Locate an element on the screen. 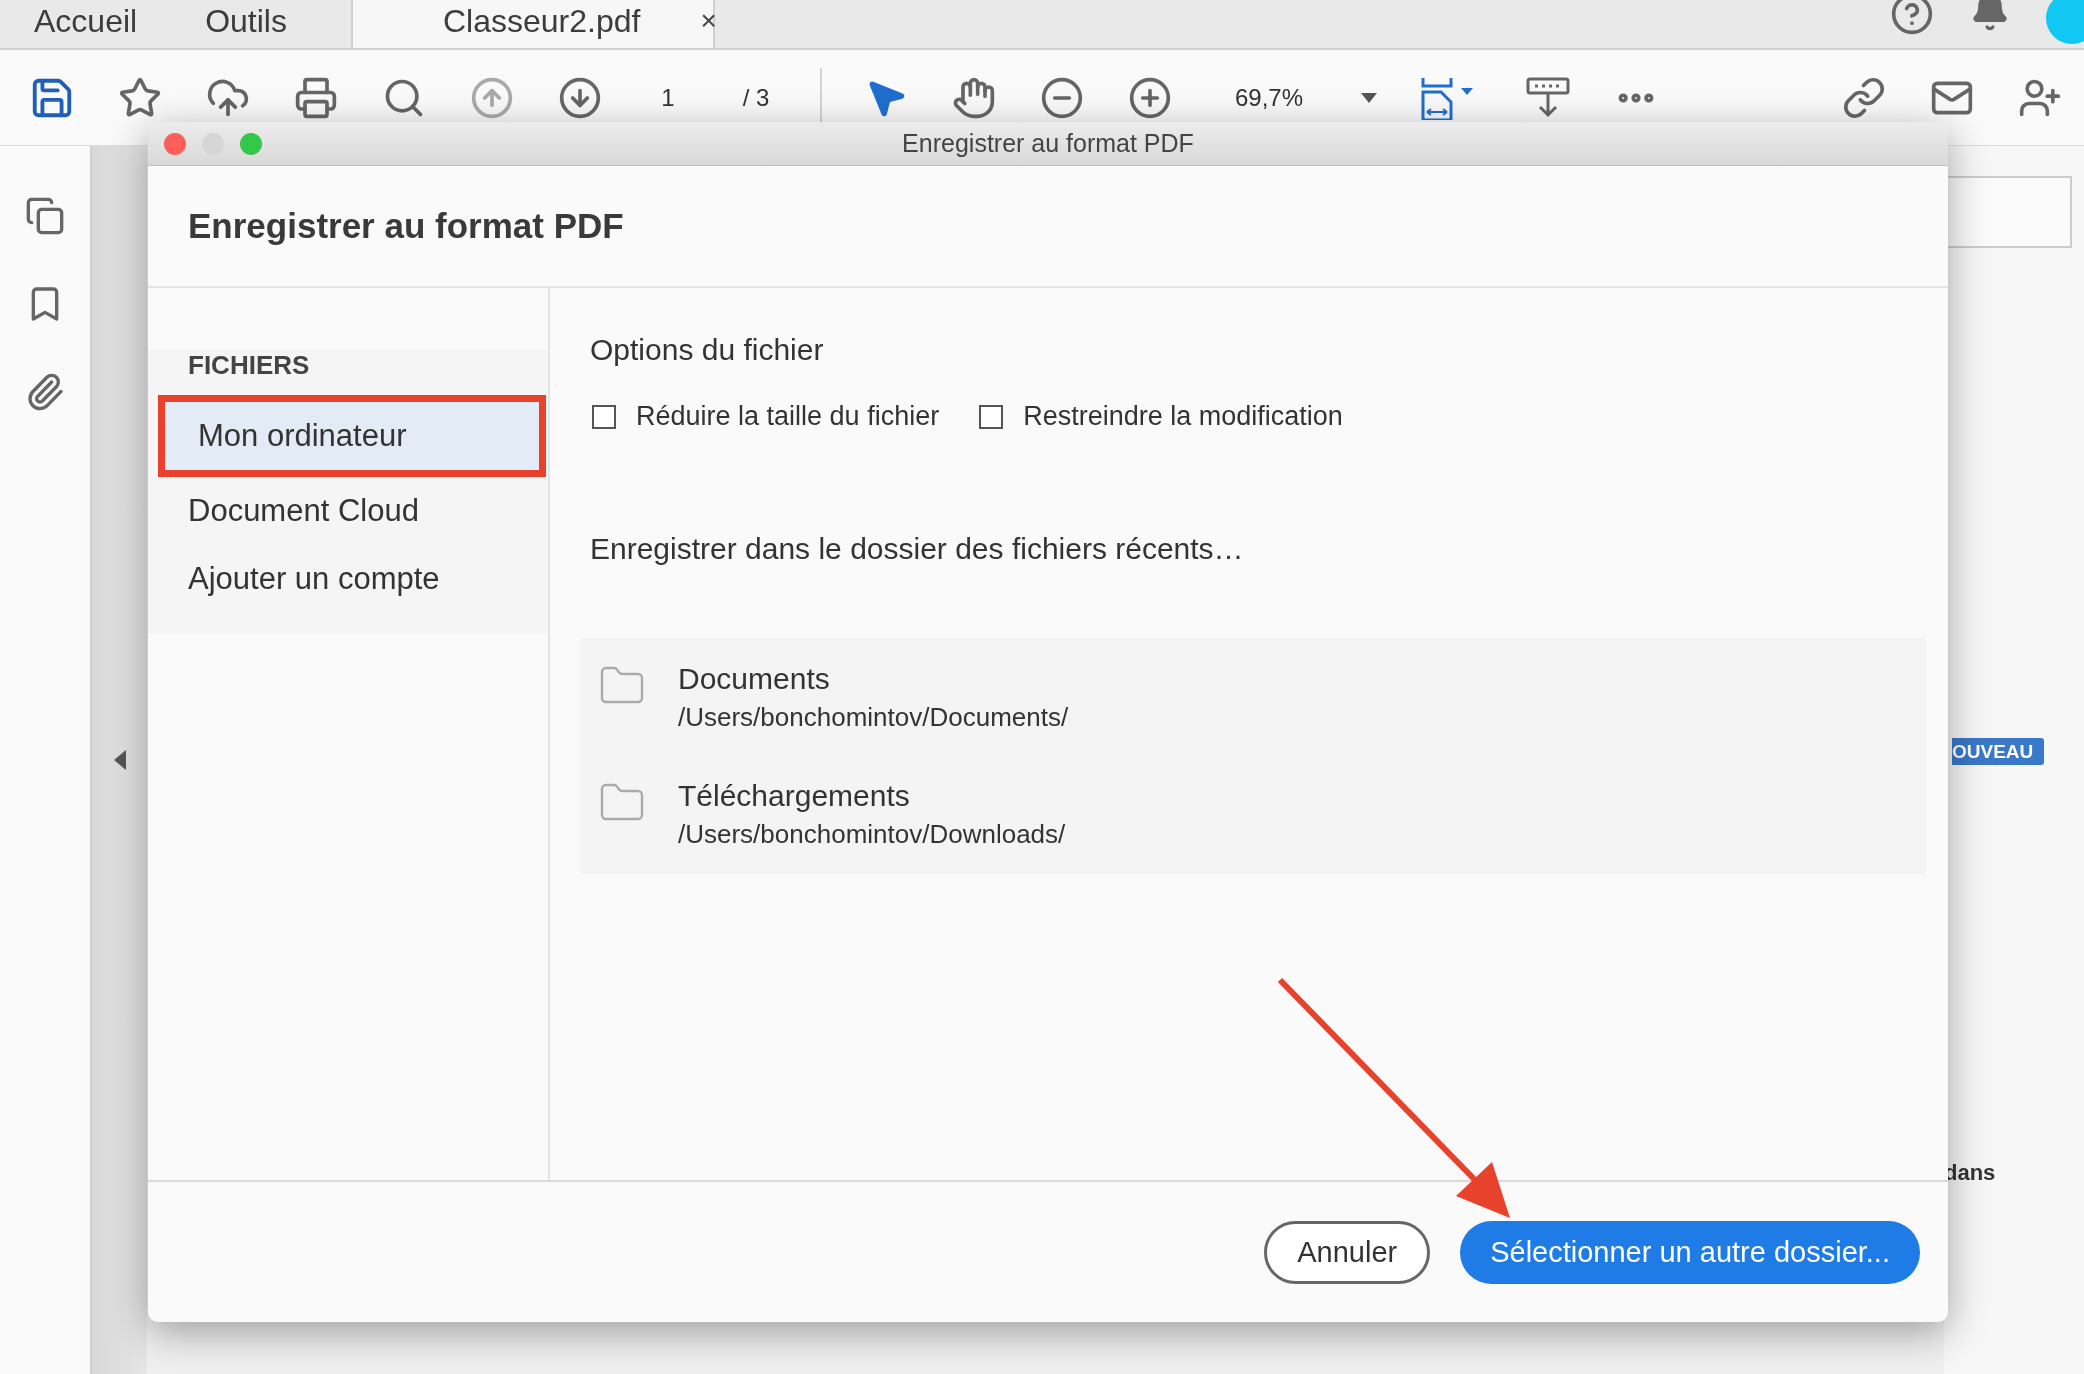  hand-icon is located at coordinates (974, 97).